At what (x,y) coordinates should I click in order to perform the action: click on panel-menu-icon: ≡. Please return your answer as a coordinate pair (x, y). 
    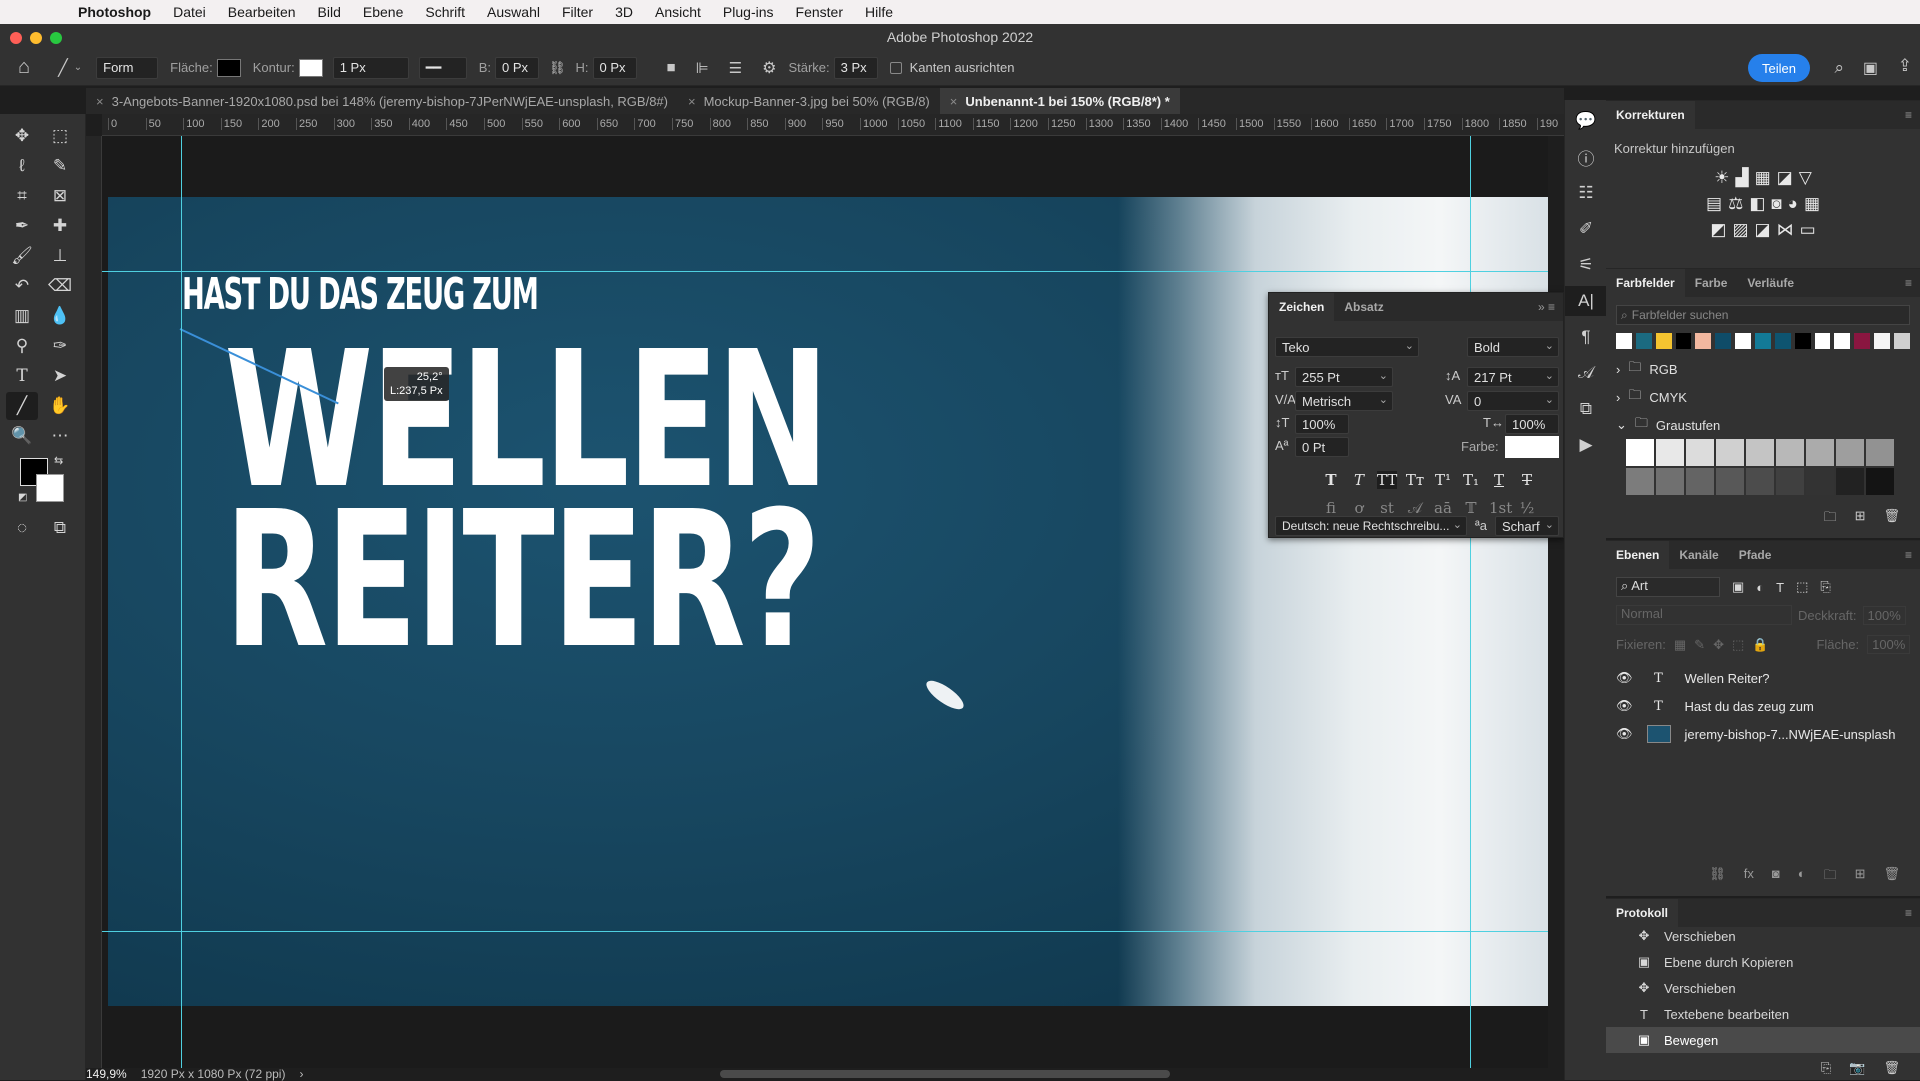
    Looking at the image, I should click on (1908, 283).